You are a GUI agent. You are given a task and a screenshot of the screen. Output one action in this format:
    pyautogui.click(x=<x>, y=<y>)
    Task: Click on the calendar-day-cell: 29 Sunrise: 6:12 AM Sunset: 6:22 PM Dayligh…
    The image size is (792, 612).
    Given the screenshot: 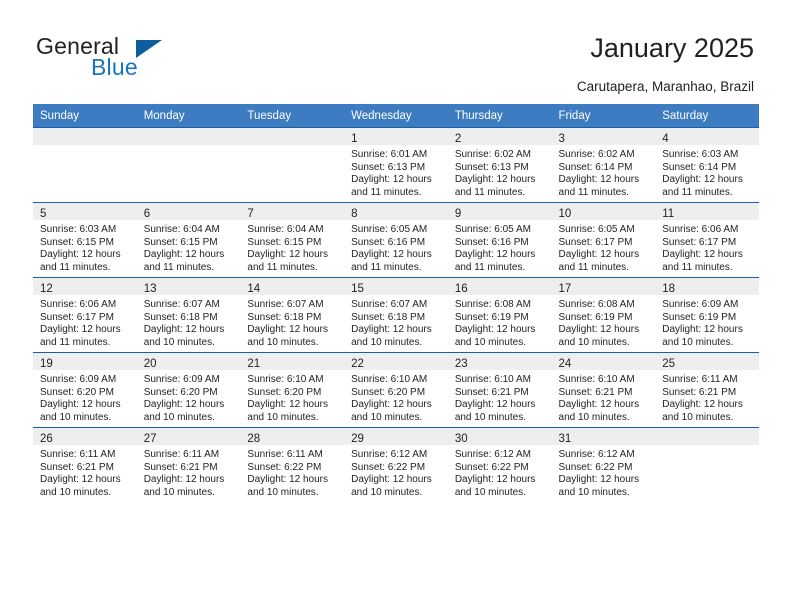 What is the action you would take?
    pyautogui.click(x=396, y=464)
    